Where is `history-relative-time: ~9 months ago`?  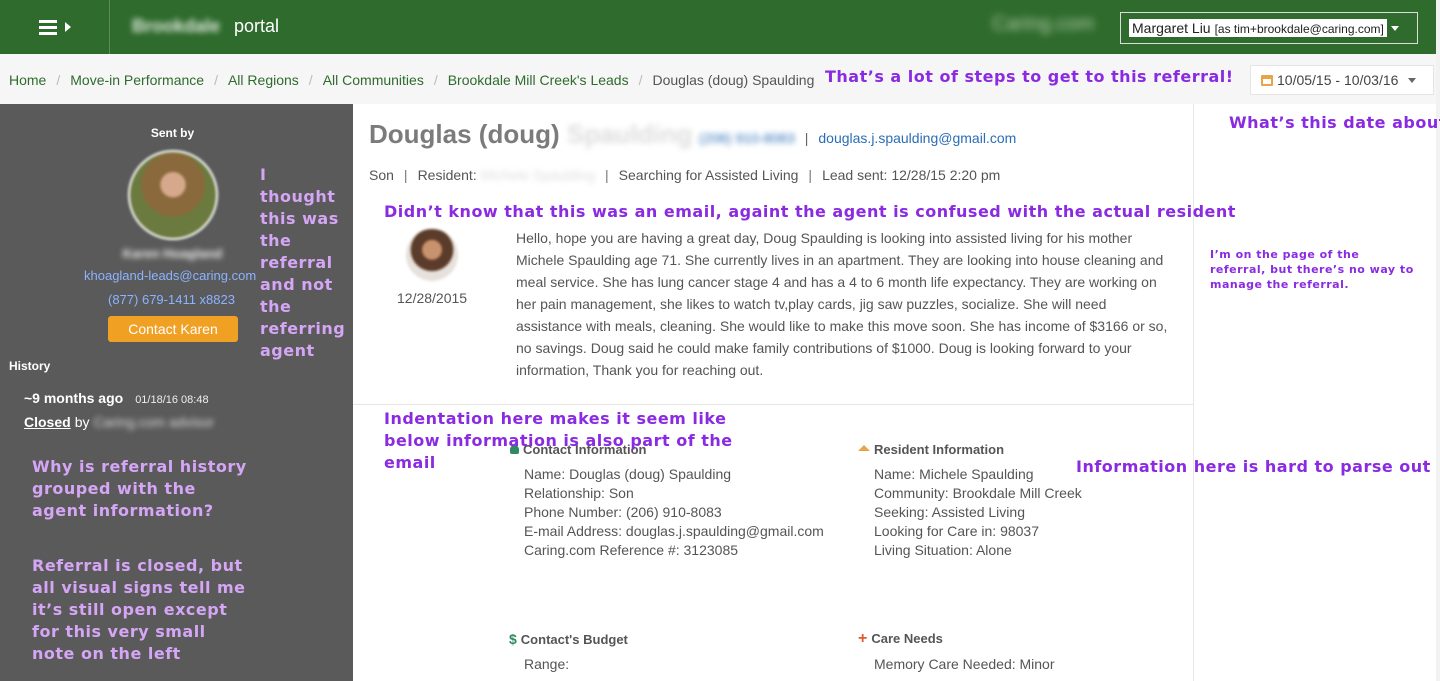 history-relative-time: ~9 months ago is located at coordinates (74, 398).